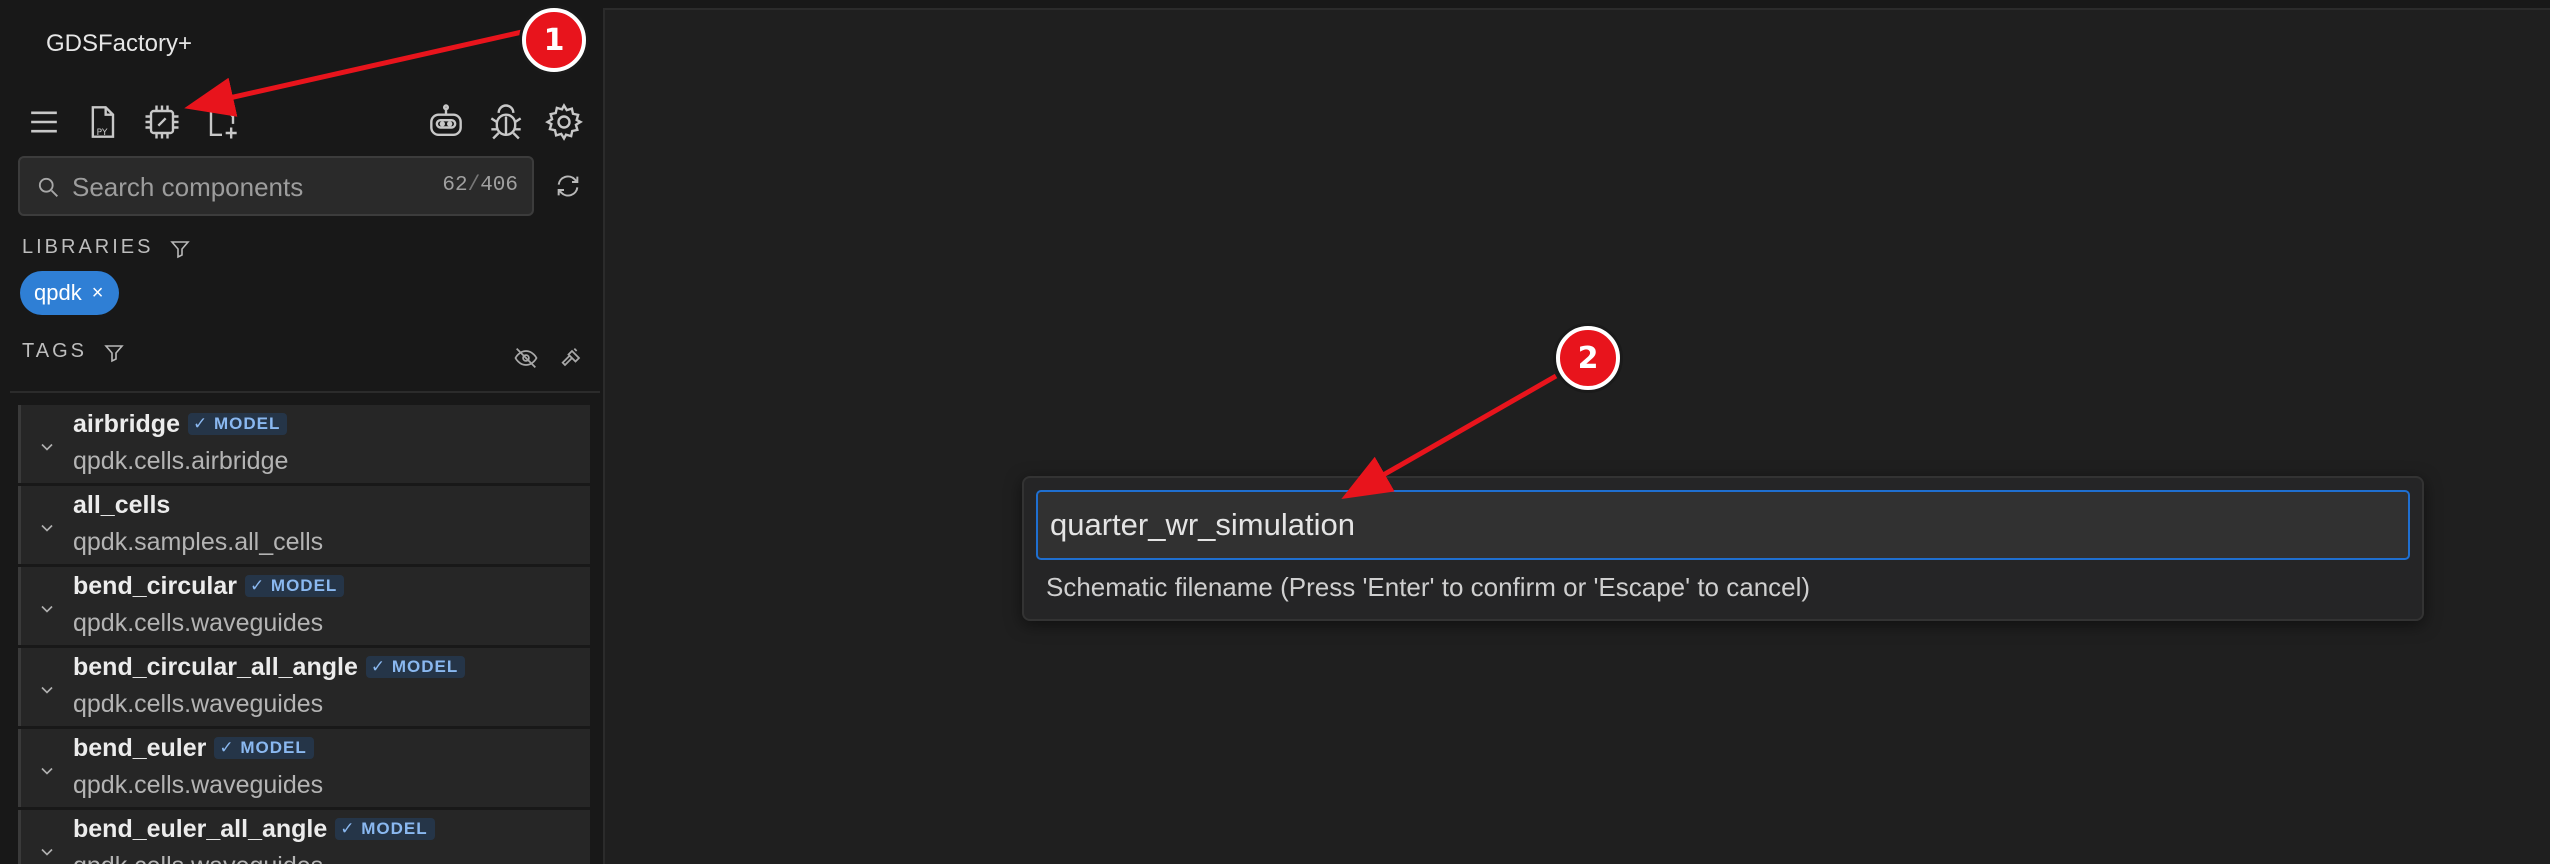 This screenshot has height=864, width=2550. I want to click on chip-remove-icon: ×, so click(98, 293).